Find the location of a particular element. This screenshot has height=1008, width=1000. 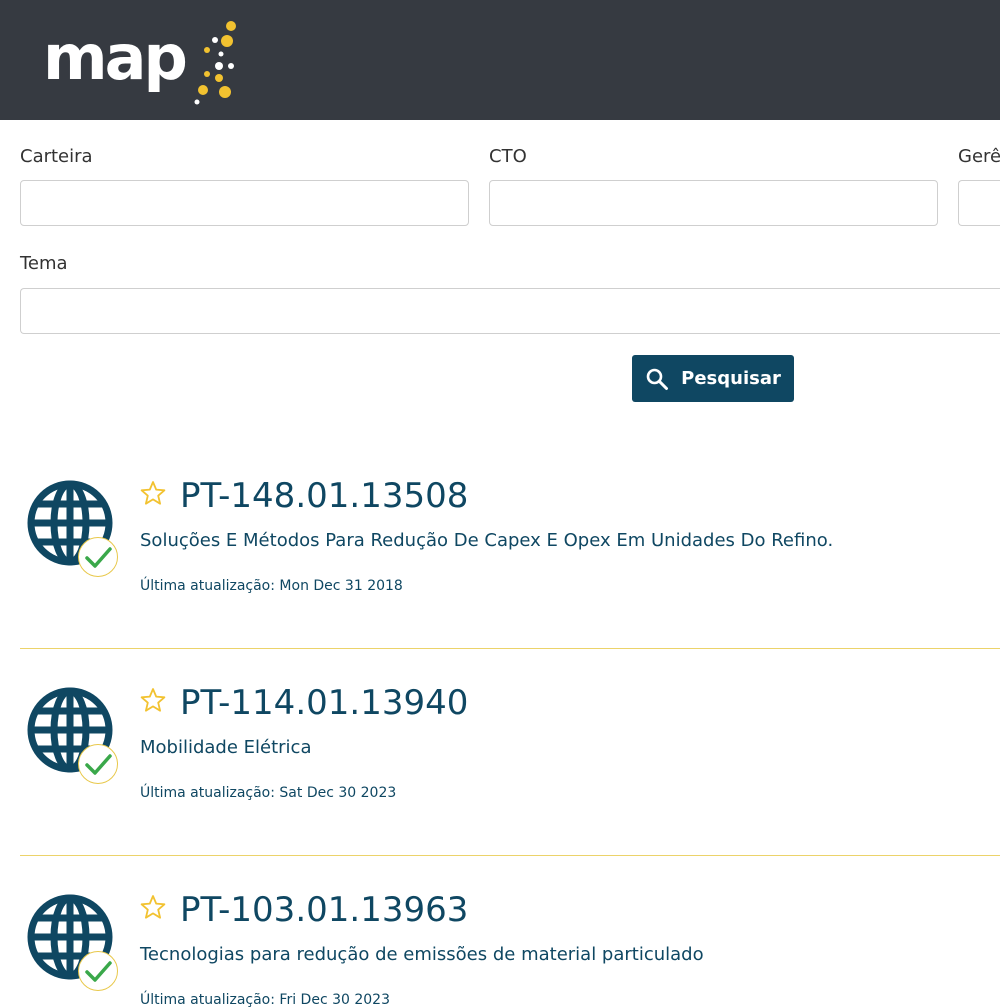

logo-dots-icon is located at coordinates (215, 63).